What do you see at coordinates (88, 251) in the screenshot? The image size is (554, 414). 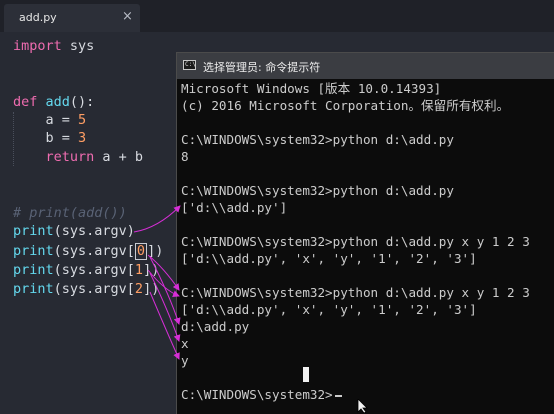 I see `code-line-print-argv0: print(sys.argv[0])` at bounding box center [88, 251].